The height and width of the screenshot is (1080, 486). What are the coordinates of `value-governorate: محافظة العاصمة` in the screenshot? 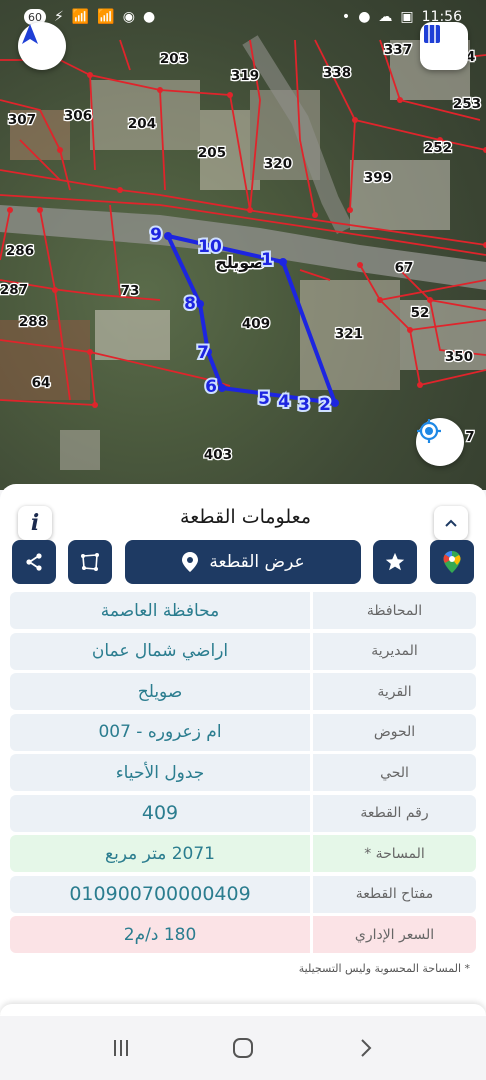 It's located at (160, 610).